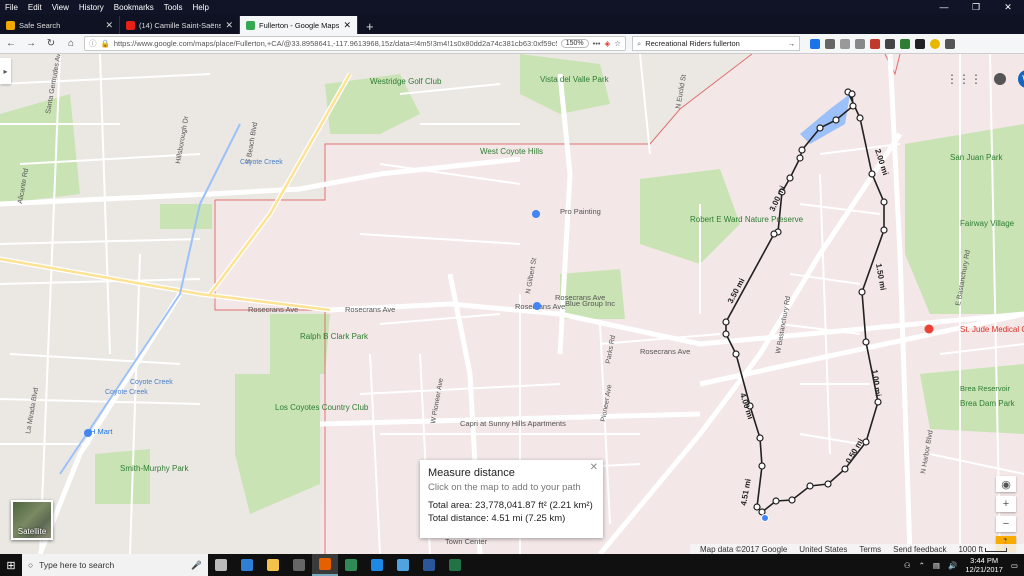 Image resolution: width=1024 pixels, height=576 pixels. What do you see at coordinates (919, 549) in the screenshot?
I see `send-feedback-link: Send feedback` at bounding box center [919, 549].